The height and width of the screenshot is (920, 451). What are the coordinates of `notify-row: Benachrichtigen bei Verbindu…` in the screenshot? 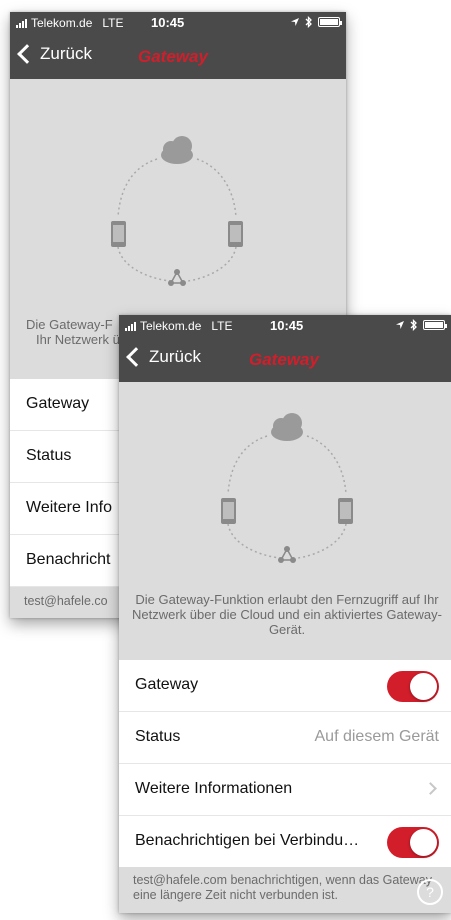 It's located at (285, 842).